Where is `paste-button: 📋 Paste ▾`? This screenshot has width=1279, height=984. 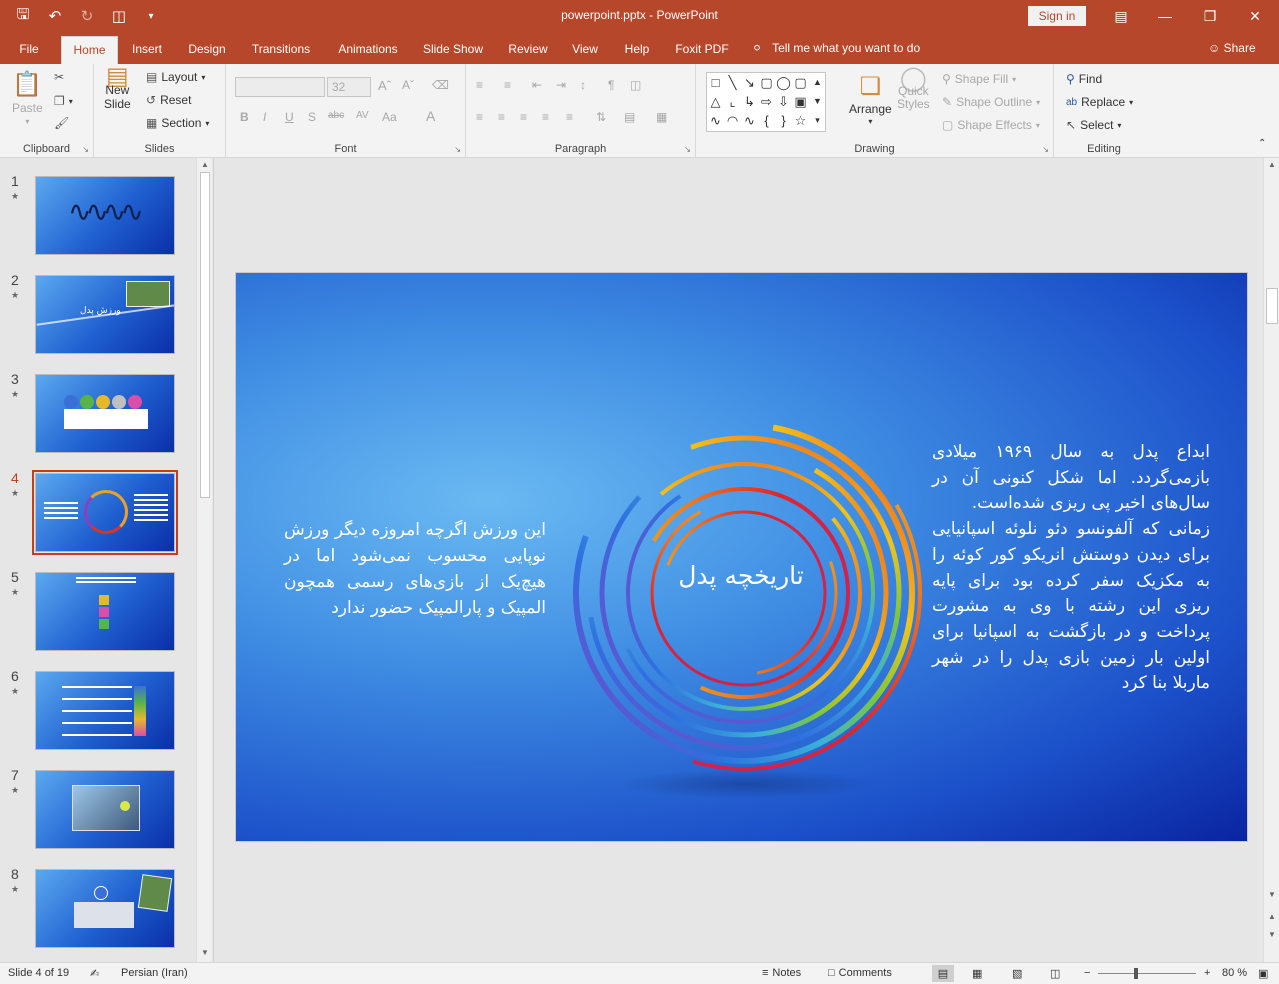
paste-button: 📋 Paste ▾ is located at coordinates (27, 98).